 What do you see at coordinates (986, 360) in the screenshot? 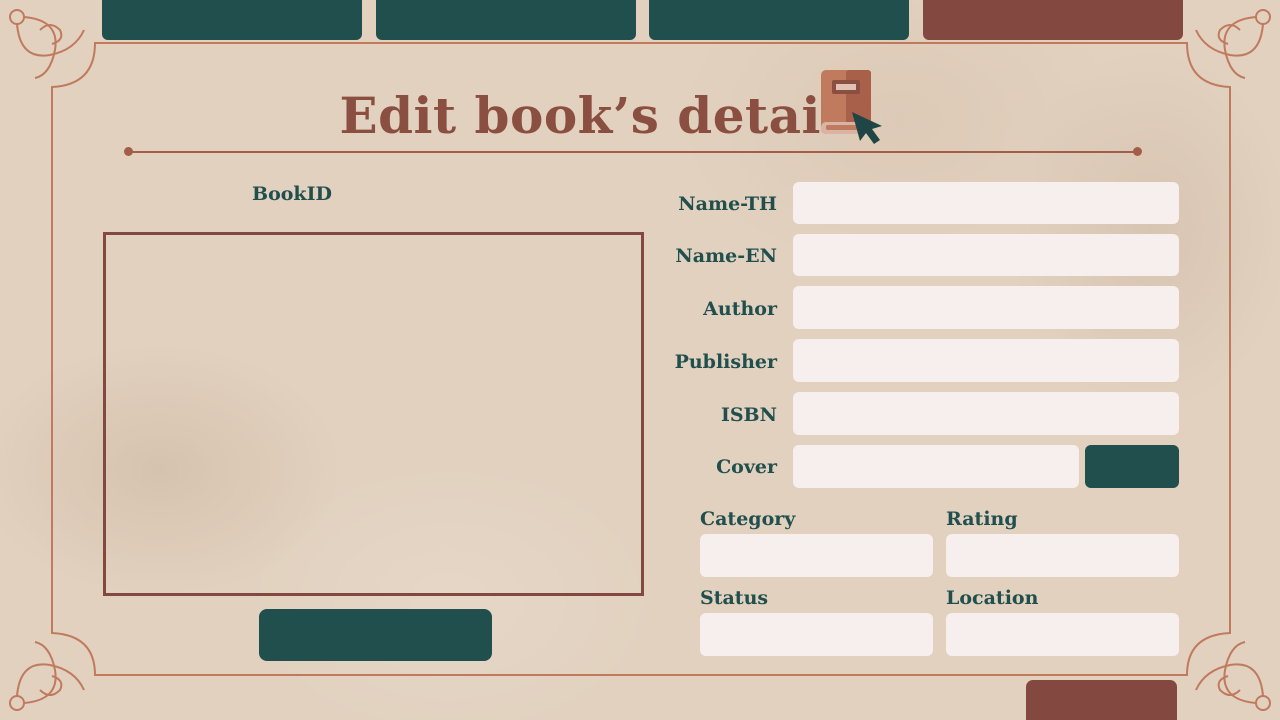
I see `publisher-input` at bounding box center [986, 360].